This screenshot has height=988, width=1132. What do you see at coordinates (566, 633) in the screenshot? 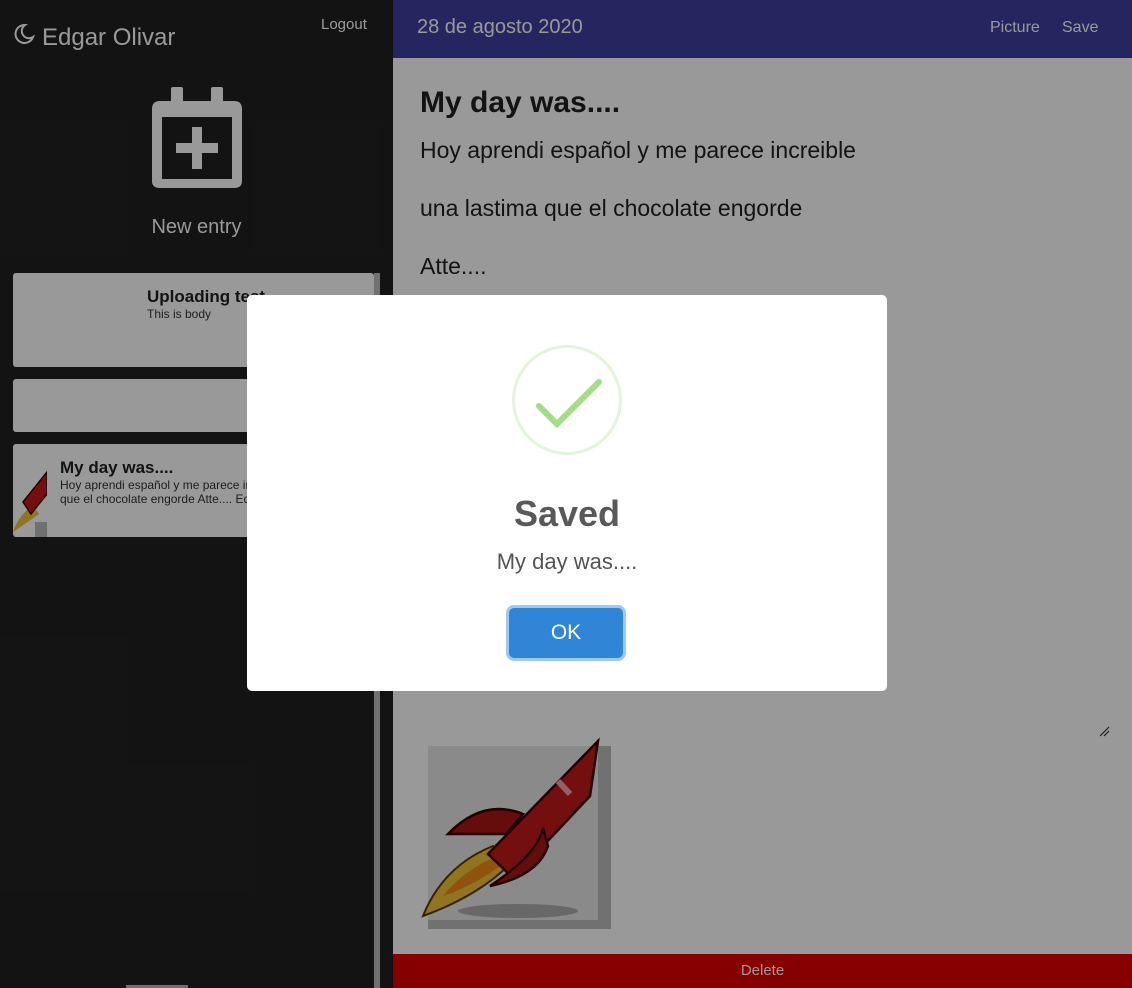
I see `ok-button: OK` at bounding box center [566, 633].